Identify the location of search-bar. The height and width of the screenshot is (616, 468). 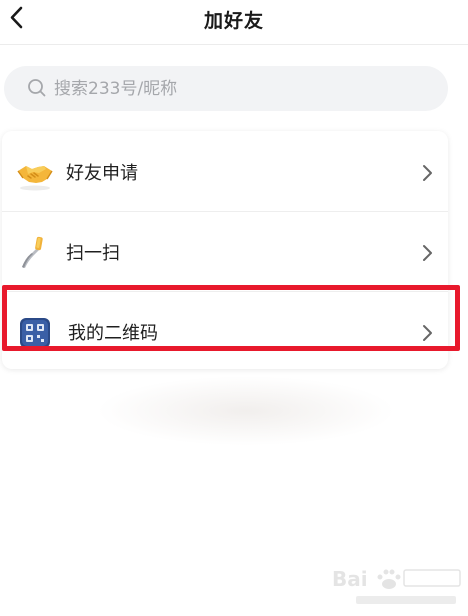
(226, 88).